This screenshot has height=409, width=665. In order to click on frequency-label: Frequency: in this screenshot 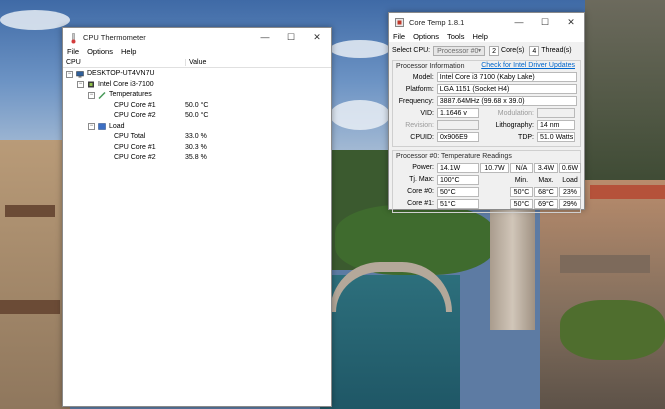, I will do `click(416, 101)`.